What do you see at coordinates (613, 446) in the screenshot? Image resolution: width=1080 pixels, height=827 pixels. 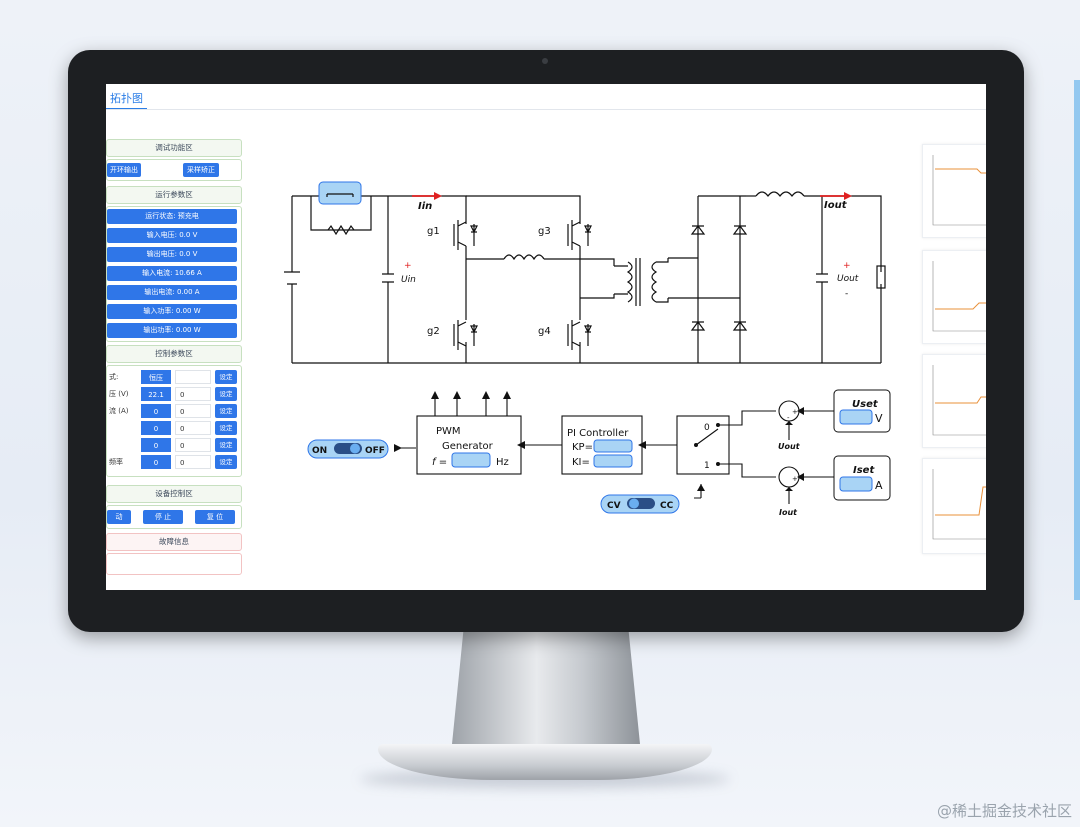 I see `kp-field` at bounding box center [613, 446].